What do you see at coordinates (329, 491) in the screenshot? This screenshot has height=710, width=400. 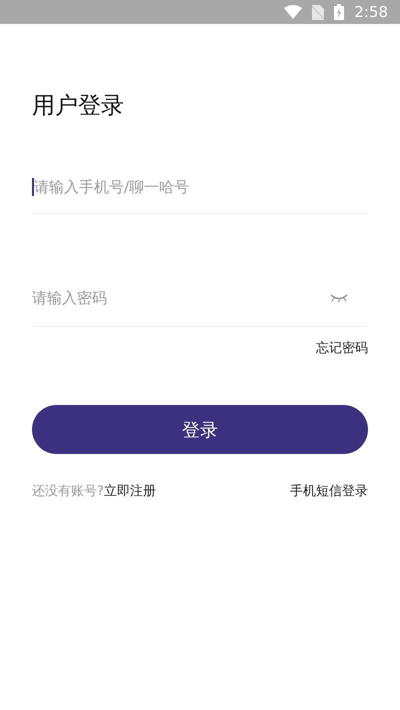 I see `sms-login-link: 手机短信登录` at bounding box center [329, 491].